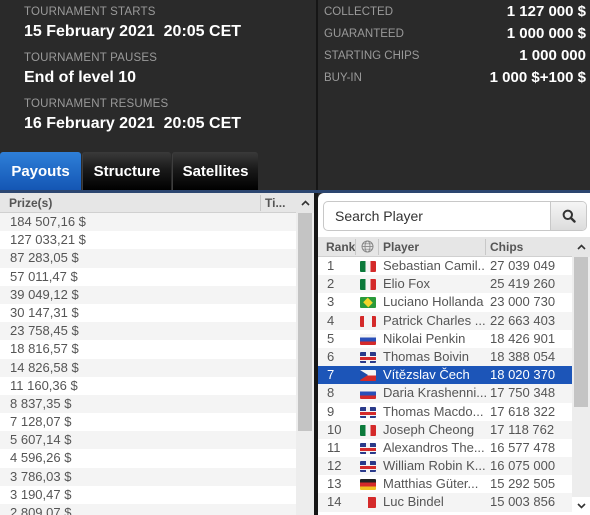 This screenshot has width=590, height=515. What do you see at coordinates (581, 506) in the screenshot?
I see `scroll-down-icon` at bounding box center [581, 506].